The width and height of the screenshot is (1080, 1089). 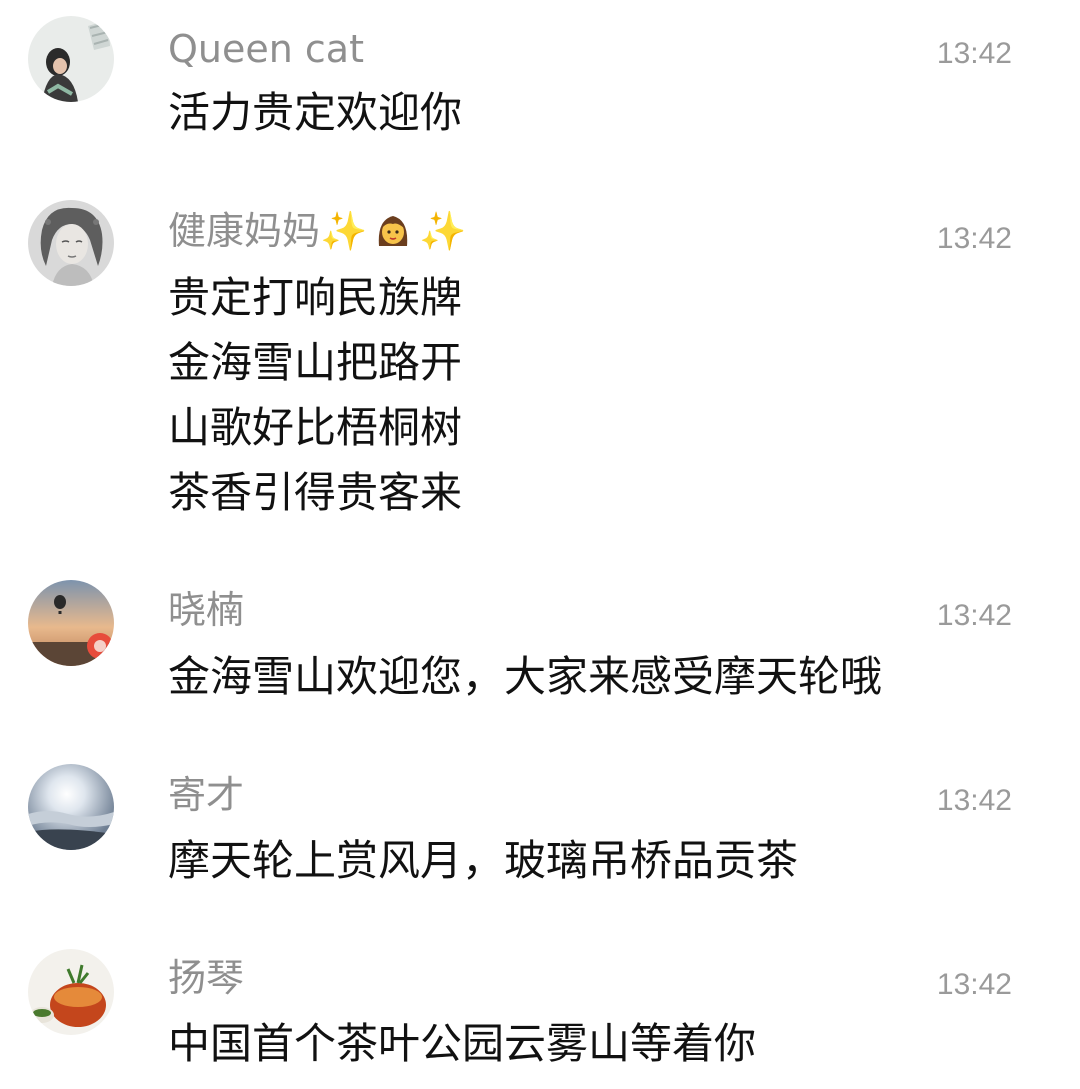 I want to click on comment-text: 活力贵定欢迎你, so click(x=315, y=112).